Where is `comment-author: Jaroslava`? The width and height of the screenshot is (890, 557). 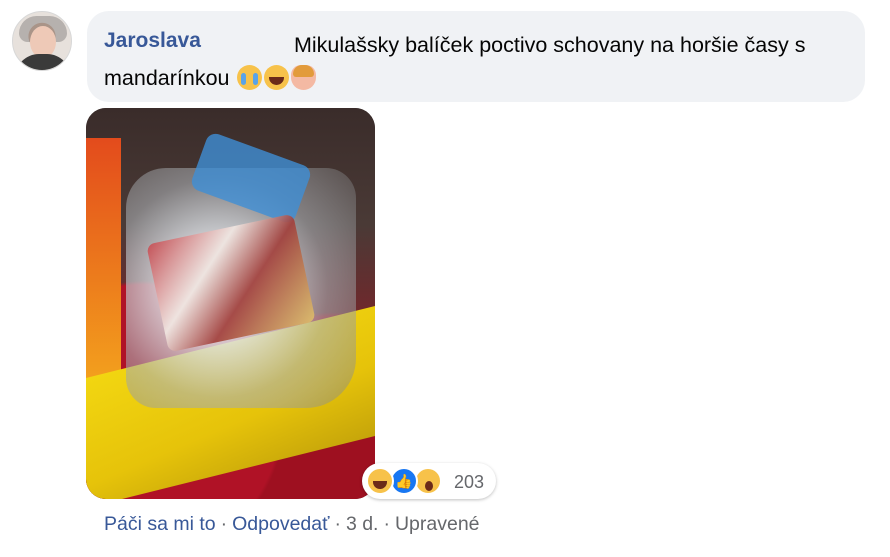
comment-author: Jaroslava is located at coordinates (152, 41).